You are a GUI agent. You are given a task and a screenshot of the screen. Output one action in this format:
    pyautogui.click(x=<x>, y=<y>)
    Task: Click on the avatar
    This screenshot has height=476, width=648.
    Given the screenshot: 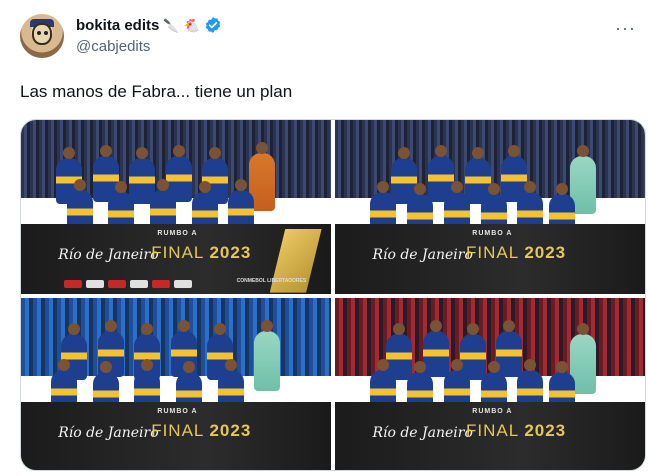 What is the action you would take?
    pyautogui.click(x=42, y=36)
    